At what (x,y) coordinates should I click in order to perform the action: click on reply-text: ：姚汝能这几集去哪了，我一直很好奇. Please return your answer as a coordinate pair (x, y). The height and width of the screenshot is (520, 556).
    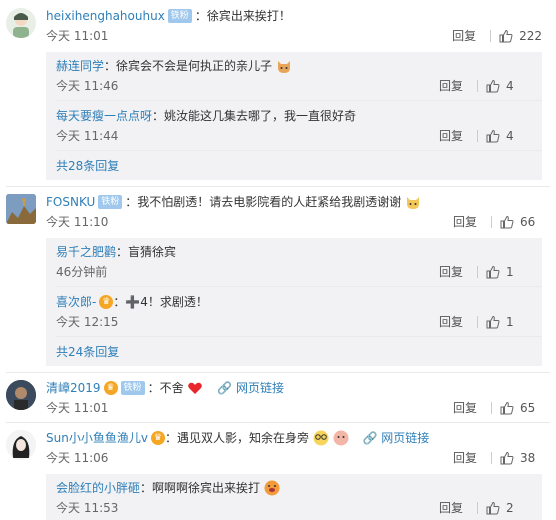
    Looking at the image, I should click on (254, 116).